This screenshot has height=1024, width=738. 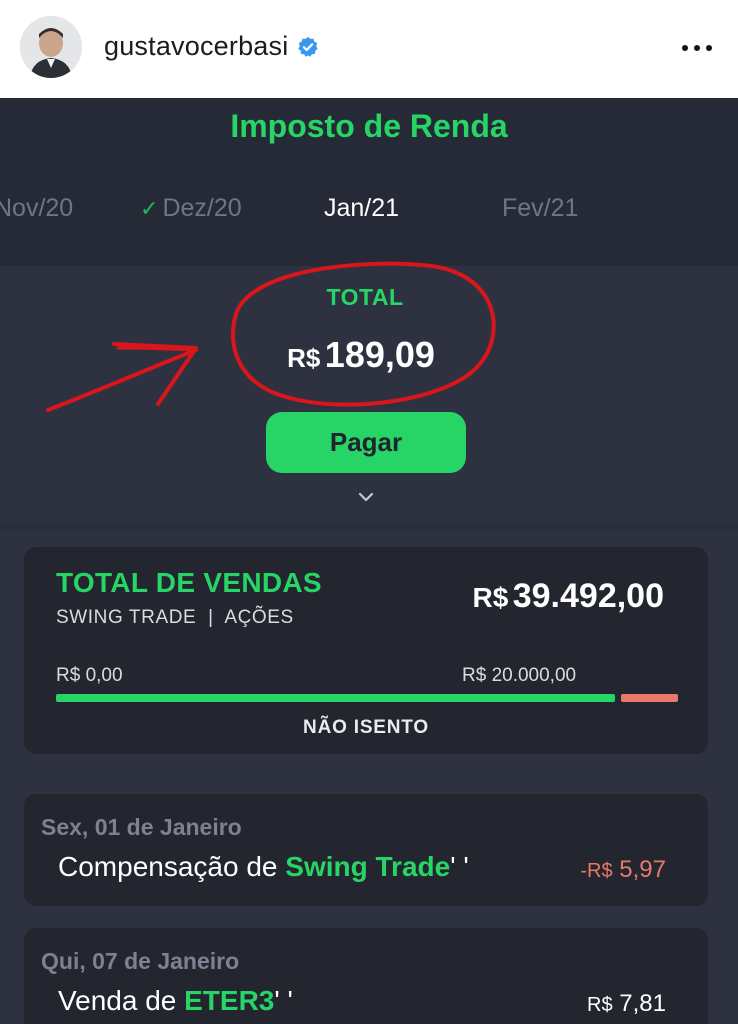 What do you see at coordinates (588, 596) in the screenshot?
I see `sales-value: 39.492,00` at bounding box center [588, 596].